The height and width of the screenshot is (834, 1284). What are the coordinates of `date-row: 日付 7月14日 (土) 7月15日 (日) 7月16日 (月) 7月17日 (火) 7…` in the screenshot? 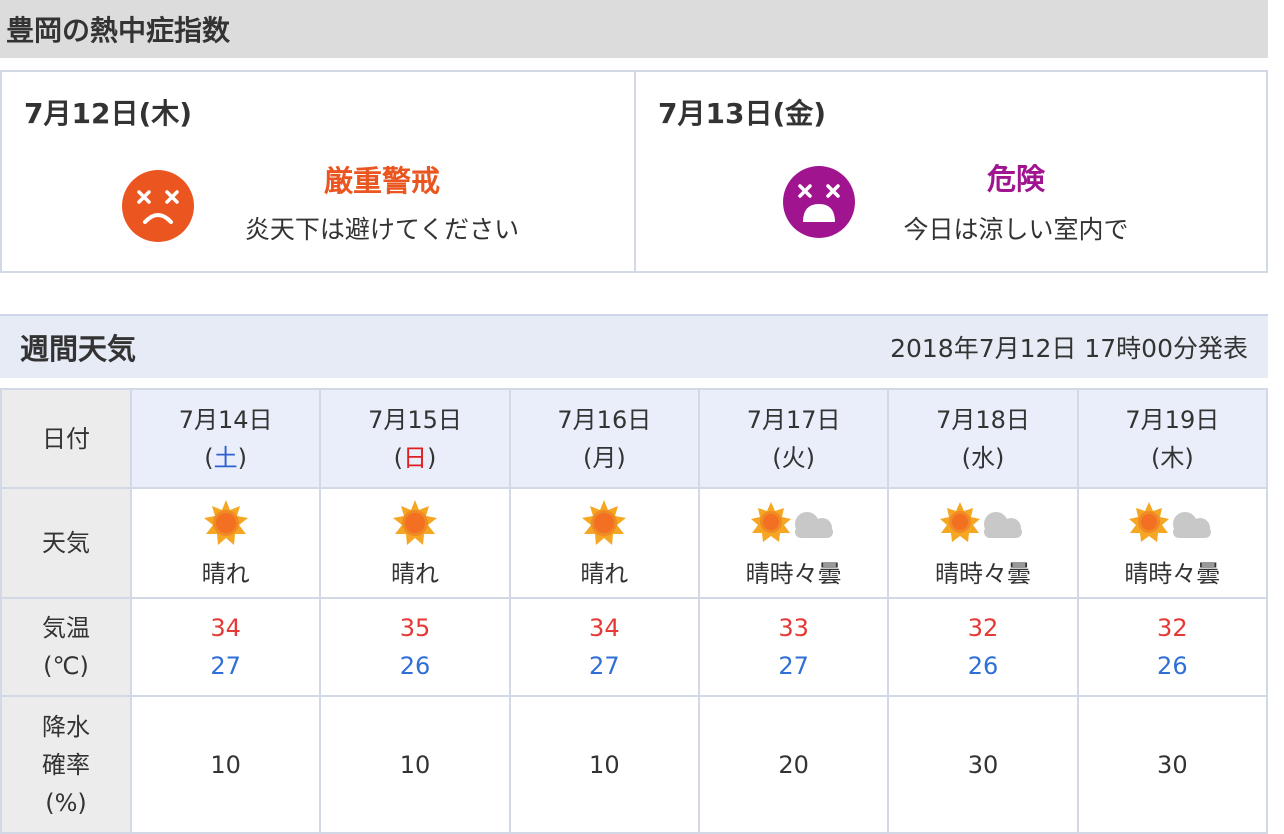 It's located at (634, 438).